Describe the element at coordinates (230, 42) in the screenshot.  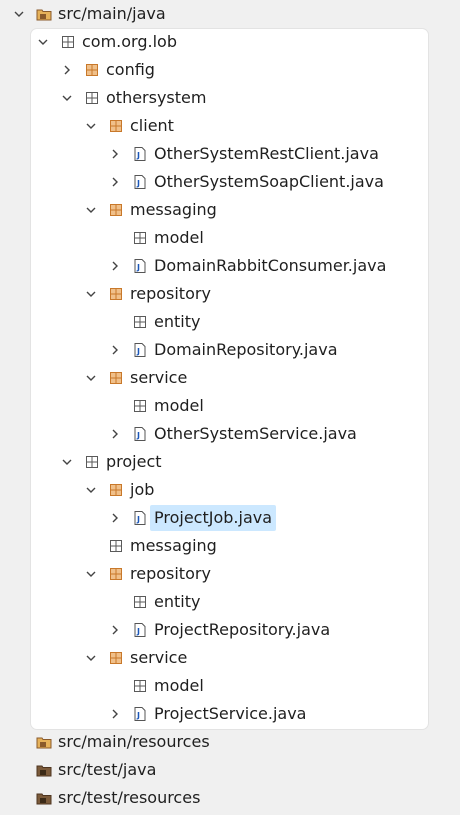
I see `tree-row: com.org.lob` at that location.